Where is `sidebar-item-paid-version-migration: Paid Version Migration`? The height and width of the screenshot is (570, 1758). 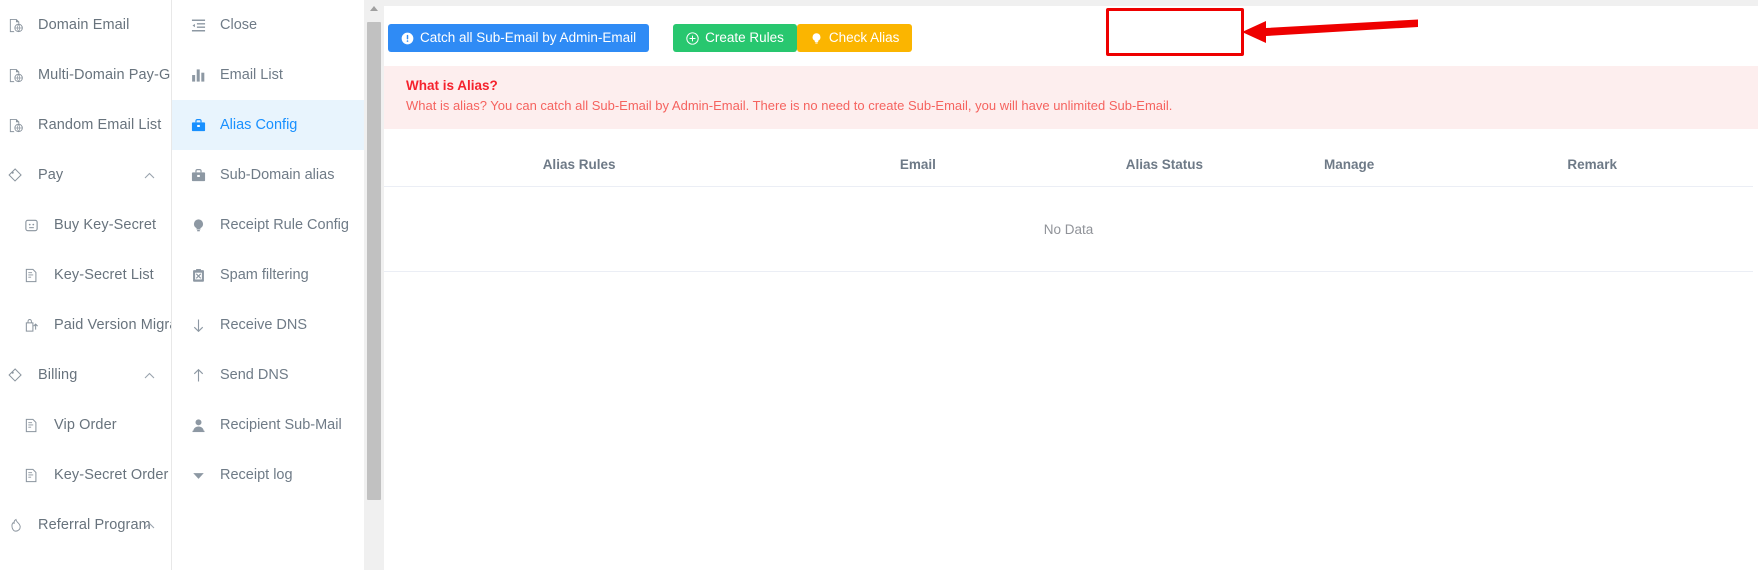 sidebar-item-paid-version-migration: Paid Version Migration is located at coordinates (85, 325).